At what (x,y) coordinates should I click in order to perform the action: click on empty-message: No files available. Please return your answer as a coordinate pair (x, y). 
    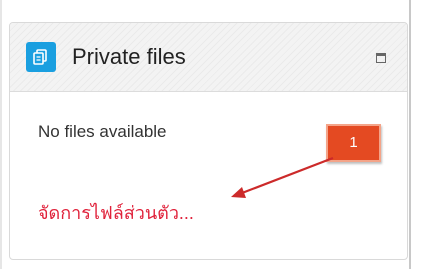
    Looking at the image, I should click on (102, 131).